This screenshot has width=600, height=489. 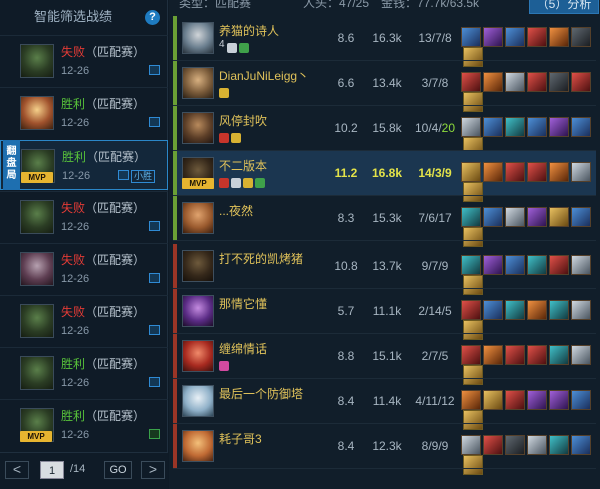 What do you see at coordinates (384, 221) in the screenshot?
I see `player-row: ...夜然 8.3 15.3k 7/6/17` at bounding box center [384, 221].